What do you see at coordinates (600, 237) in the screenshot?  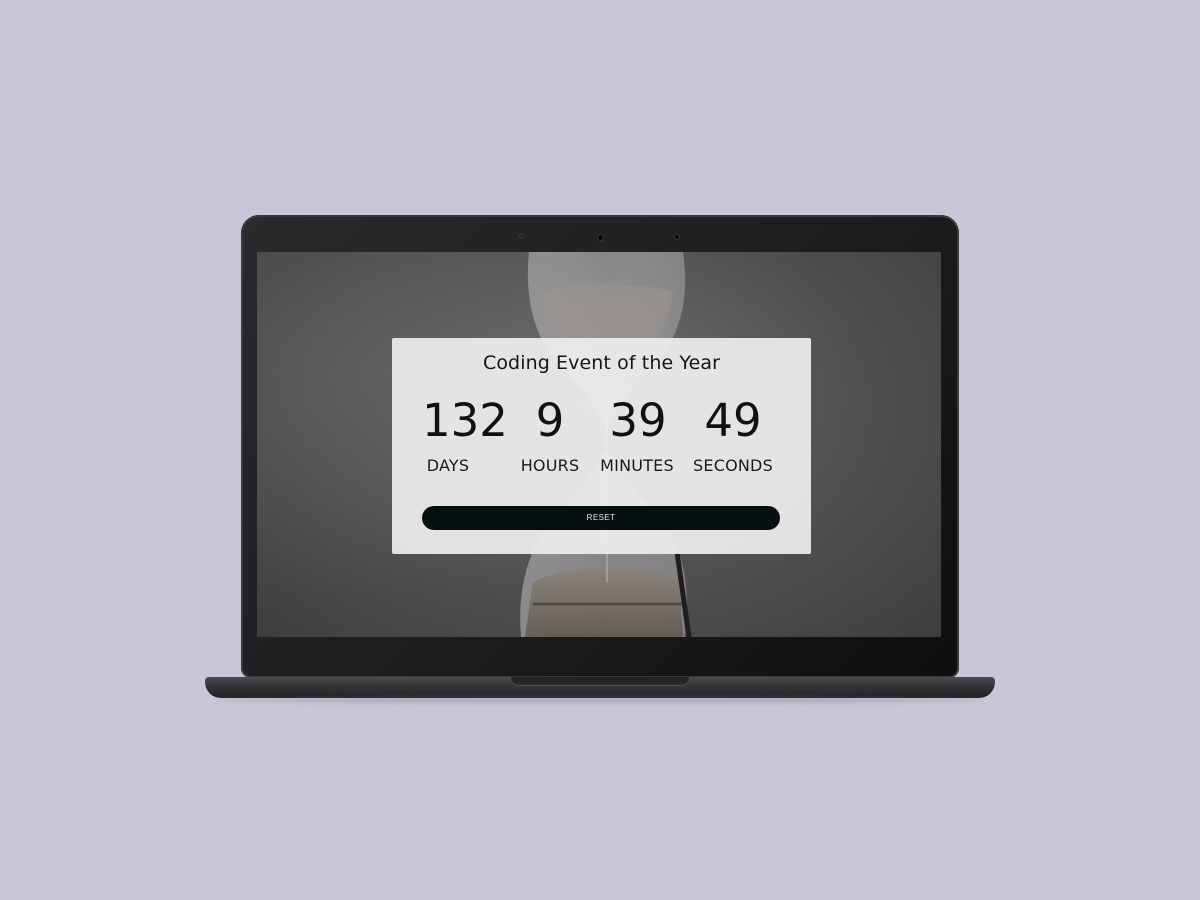 I see `webcam-icon` at bounding box center [600, 237].